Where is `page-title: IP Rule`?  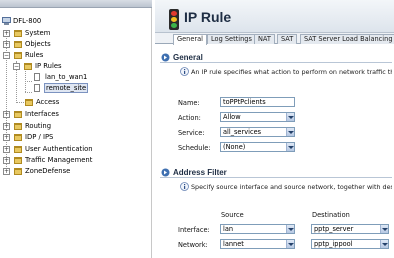 page-title: IP Rule is located at coordinates (208, 17).